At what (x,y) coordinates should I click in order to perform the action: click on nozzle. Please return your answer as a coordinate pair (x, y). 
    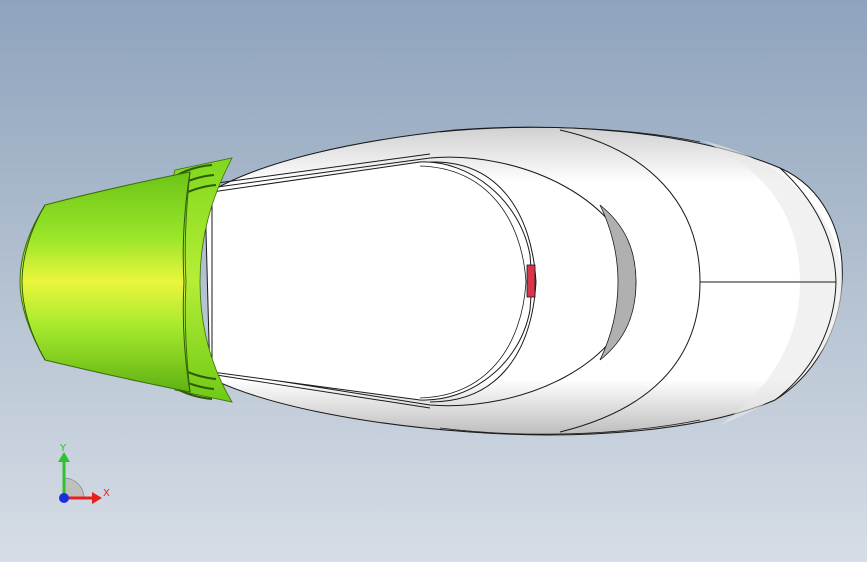
    Looking at the image, I should click on (105, 282).